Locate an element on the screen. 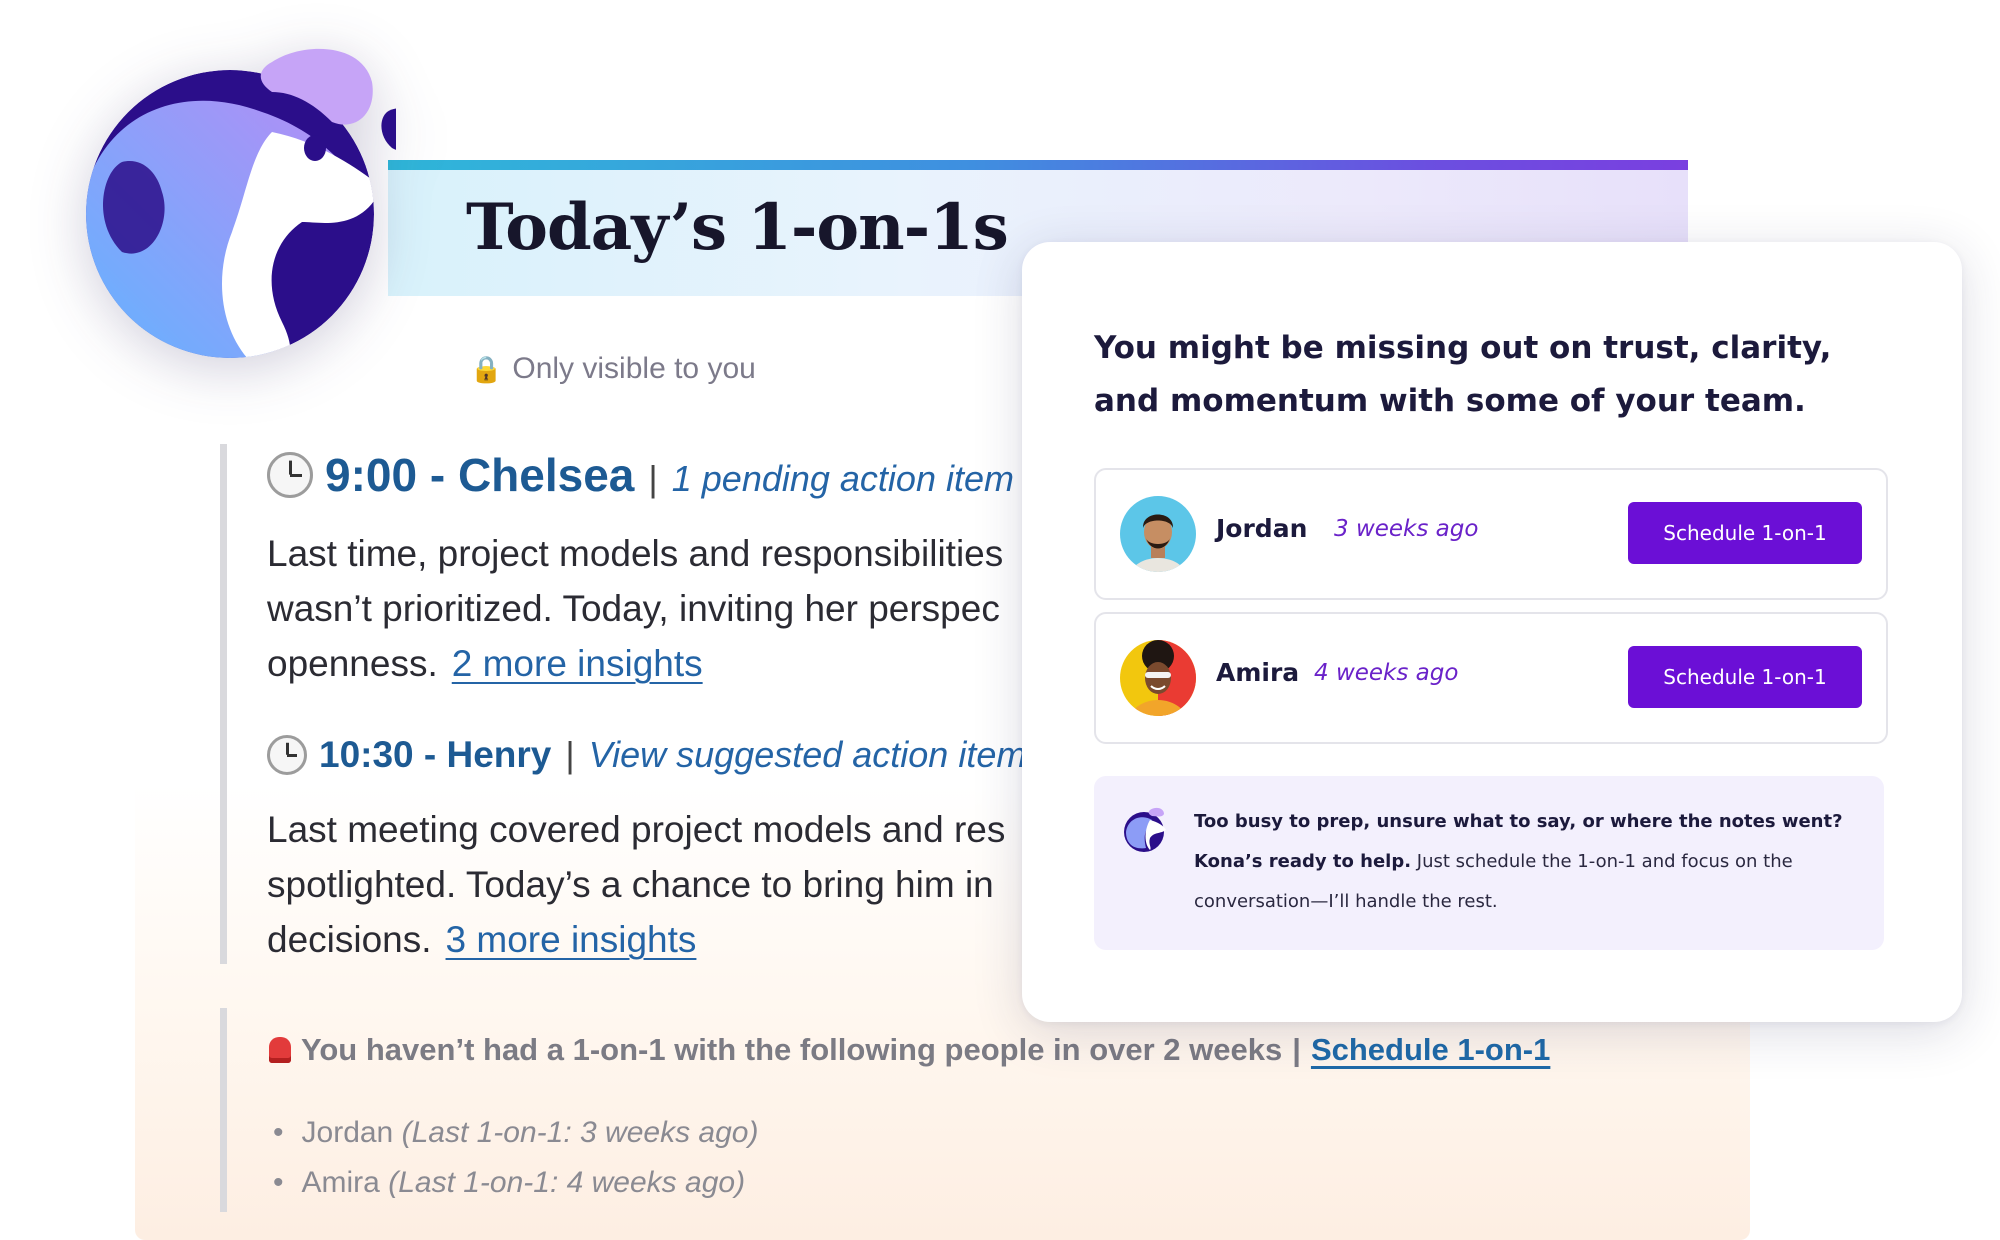 This screenshot has height=1240, width=2000. more-insights-link: 3 more insights is located at coordinates (571, 939).